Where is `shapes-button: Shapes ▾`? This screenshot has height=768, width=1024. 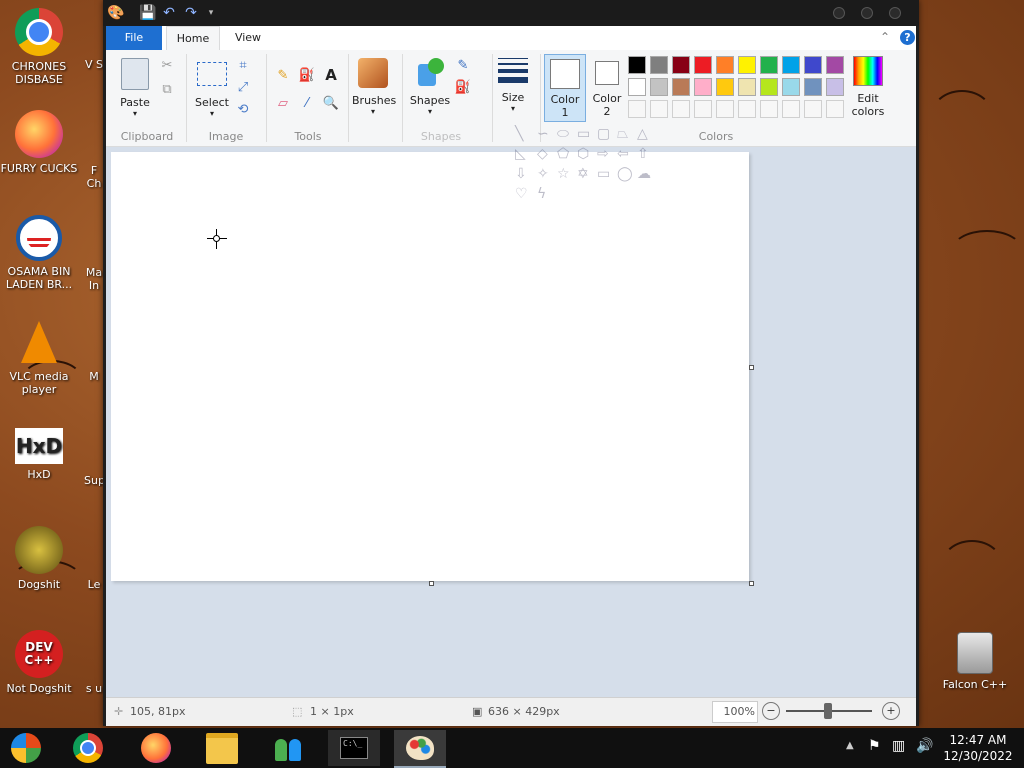
shapes-button: Shapes ▾ is located at coordinates (430, 89).